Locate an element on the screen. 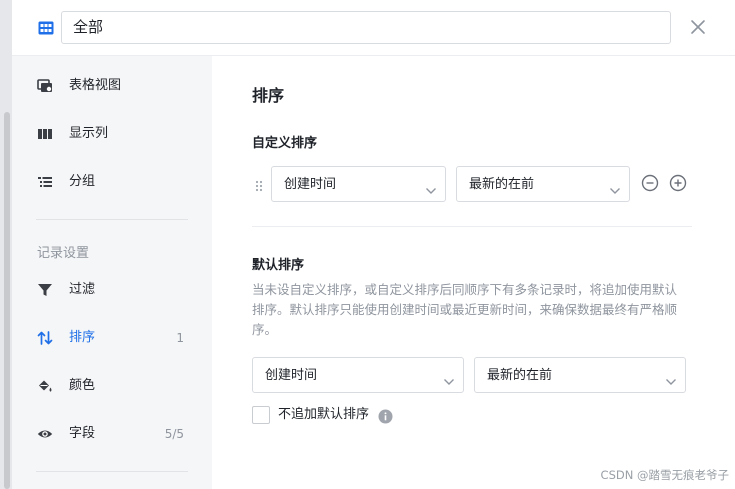  default-sort-order-select: 最新的在前 is located at coordinates (580, 375).